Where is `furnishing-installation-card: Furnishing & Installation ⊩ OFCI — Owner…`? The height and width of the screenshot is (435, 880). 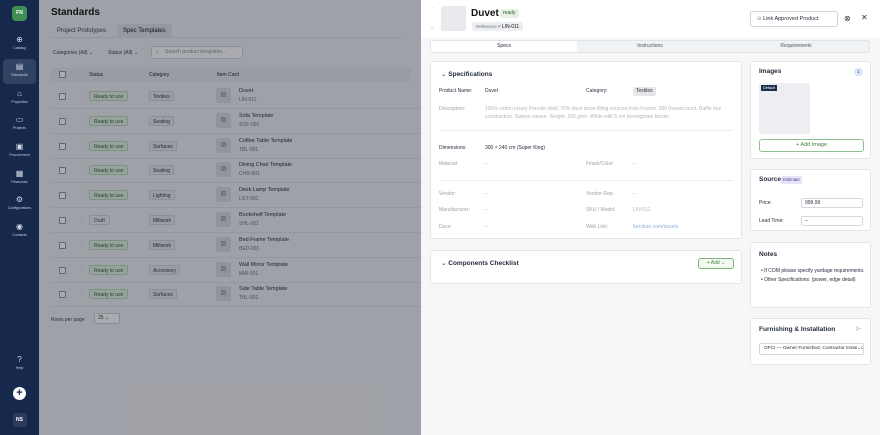
furnishing-installation-card: Furnishing & Installation ⊩ OFCI — Owner… is located at coordinates (810, 341).